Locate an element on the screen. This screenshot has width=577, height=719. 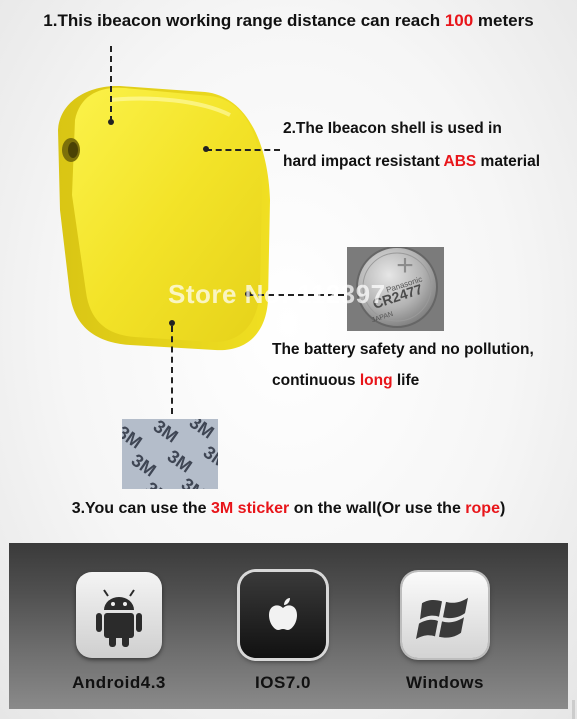
shell-callout-dot is located at coordinates (206, 149).